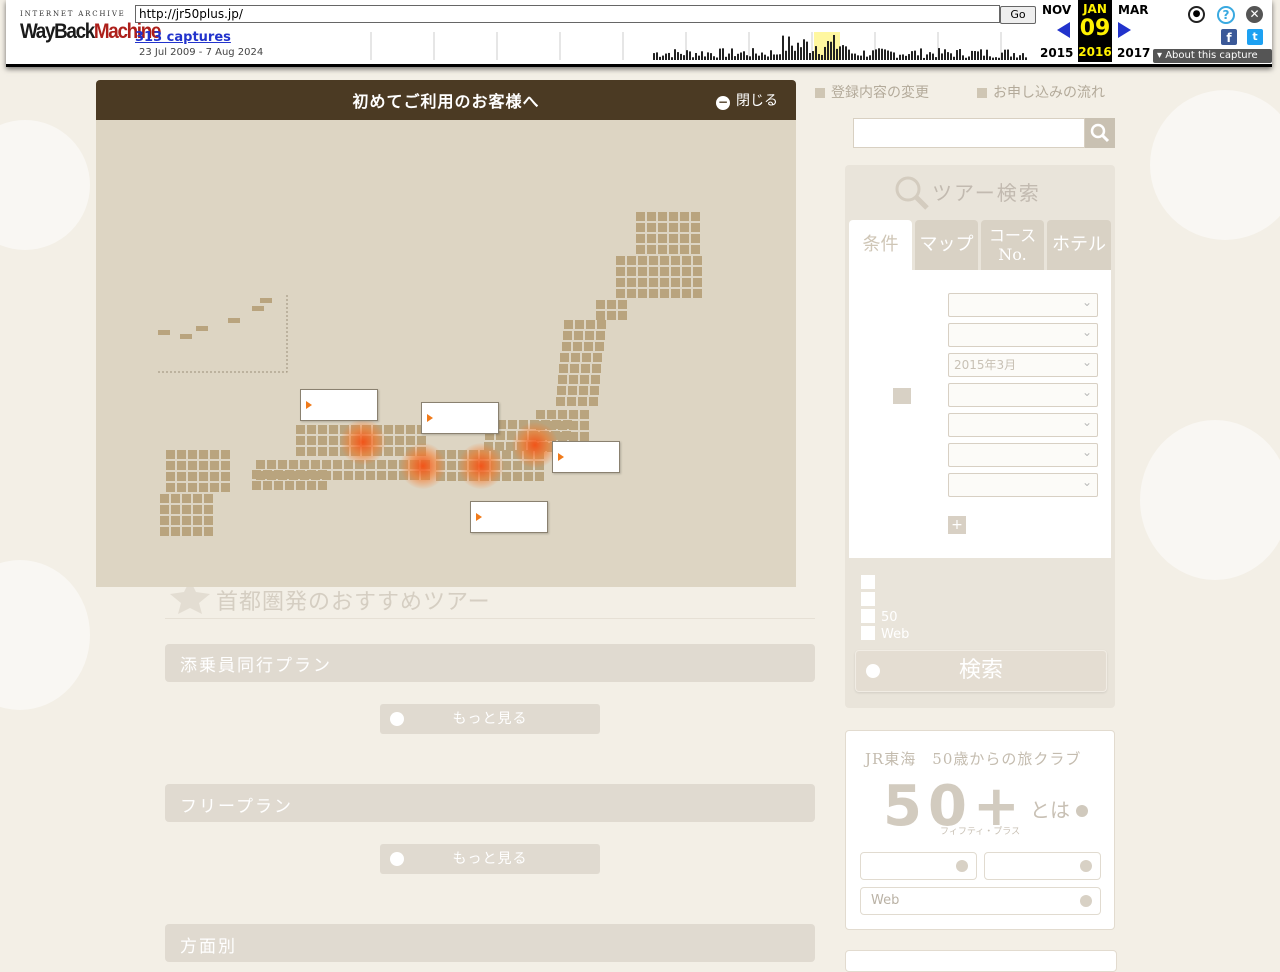 The image size is (1280, 972). I want to click on wayback-sparkline, so click(671, 46).